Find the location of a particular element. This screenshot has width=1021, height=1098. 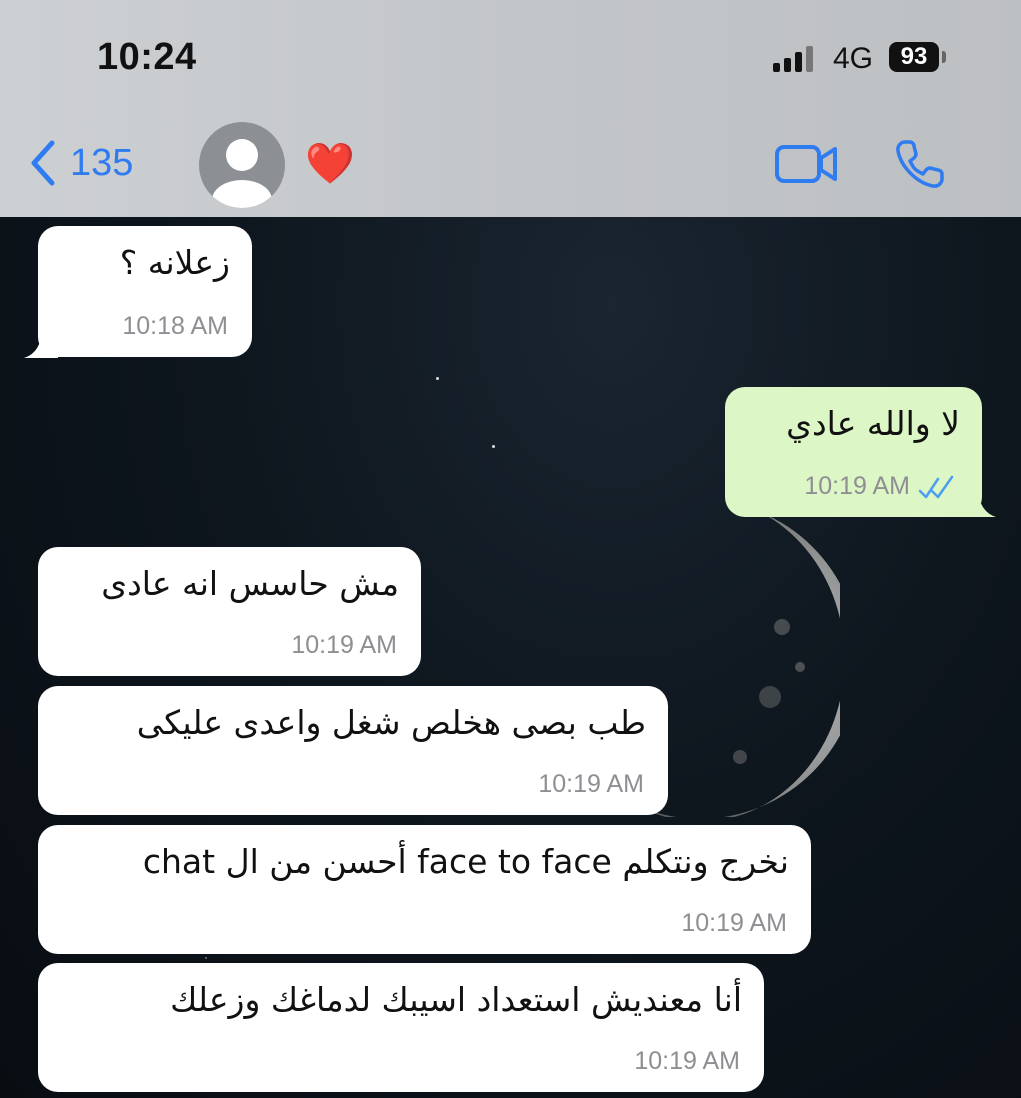

network-type: 4G is located at coordinates (853, 58).